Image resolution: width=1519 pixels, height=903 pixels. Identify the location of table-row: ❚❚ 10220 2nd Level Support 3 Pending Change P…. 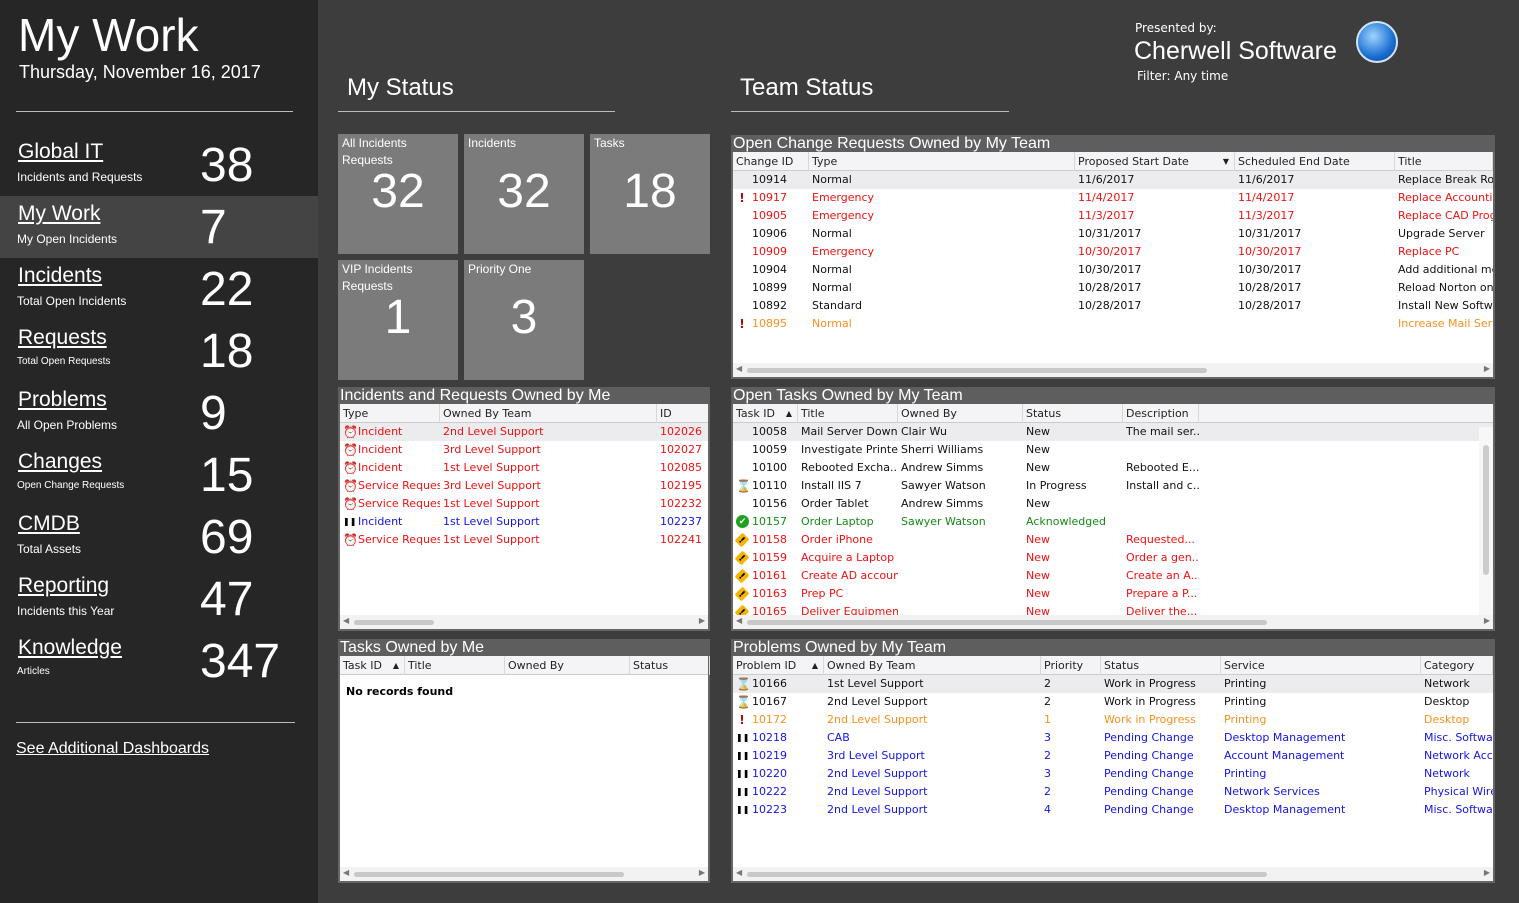
(1113, 774).